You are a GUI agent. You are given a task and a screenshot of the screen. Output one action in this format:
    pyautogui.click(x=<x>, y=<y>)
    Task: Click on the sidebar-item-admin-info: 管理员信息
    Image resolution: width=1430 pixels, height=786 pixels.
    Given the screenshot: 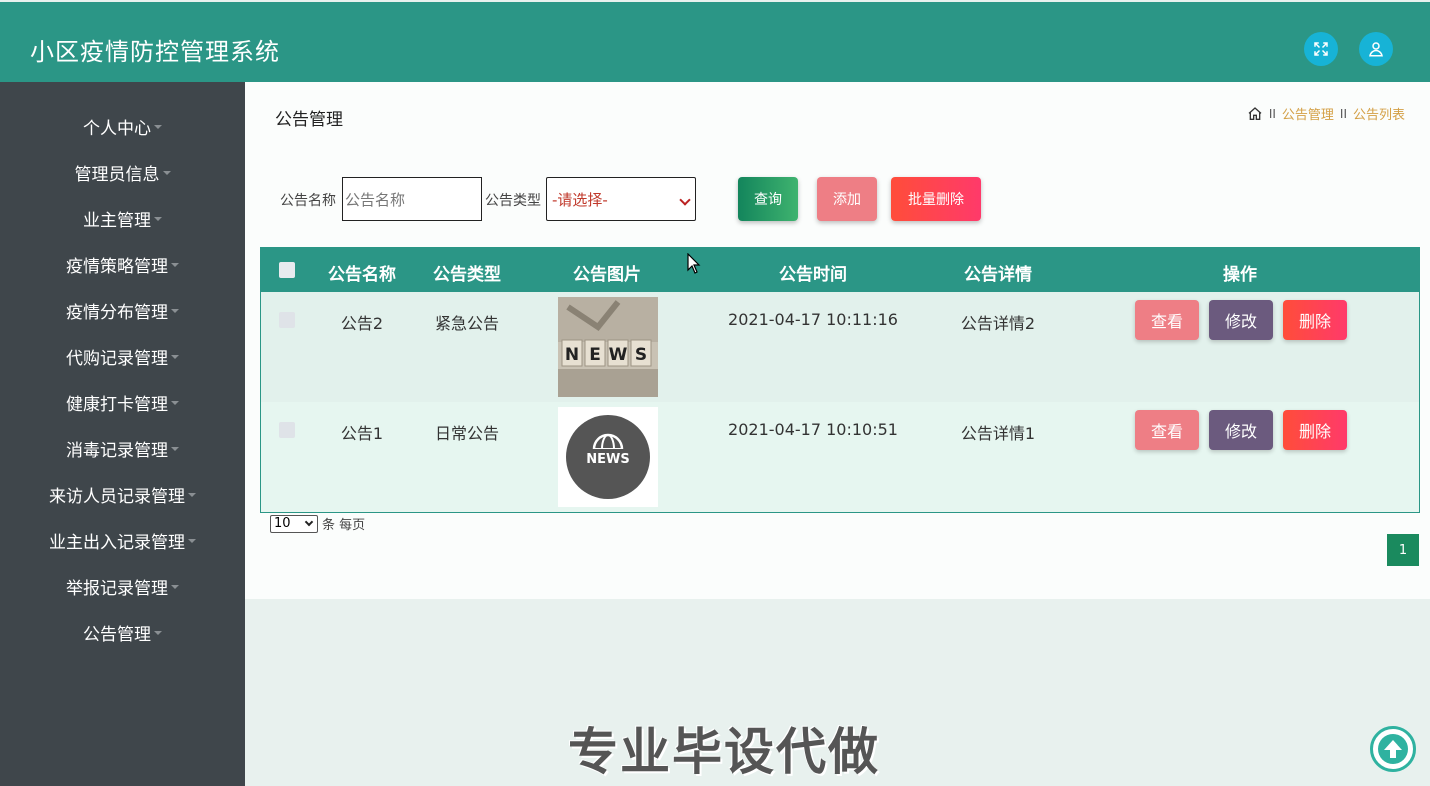 What is the action you would take?
    pyautogui.click(x=122, y=172)
    